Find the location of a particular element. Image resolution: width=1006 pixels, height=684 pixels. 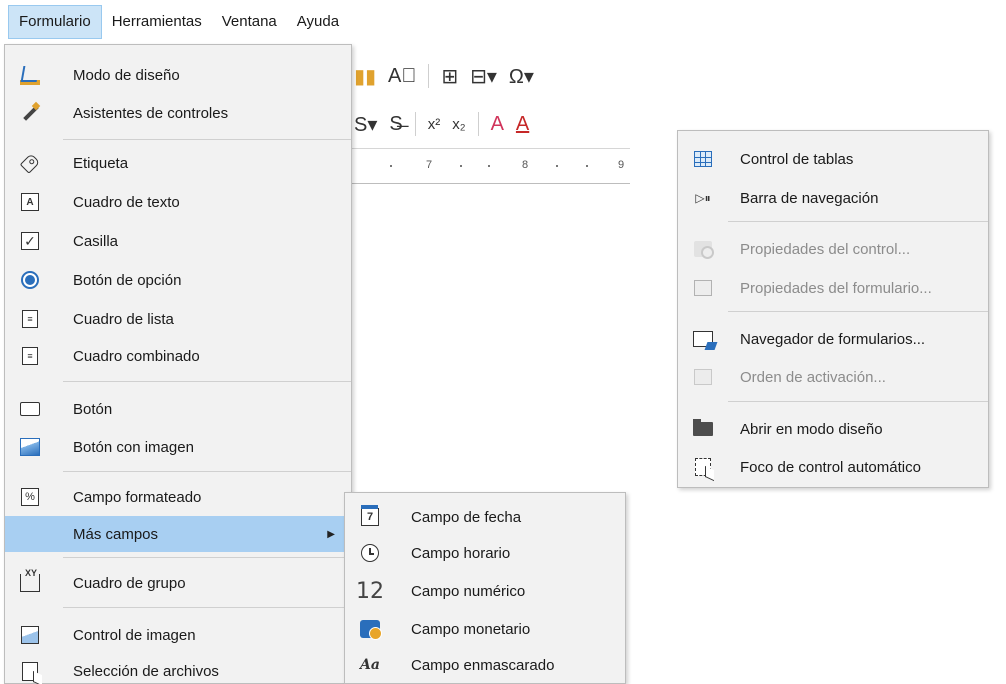

toolbar-row-1: ▮▮ A⃞ ⊞ ⊟▾ Ω▾ is located at coordinates (444, 76).